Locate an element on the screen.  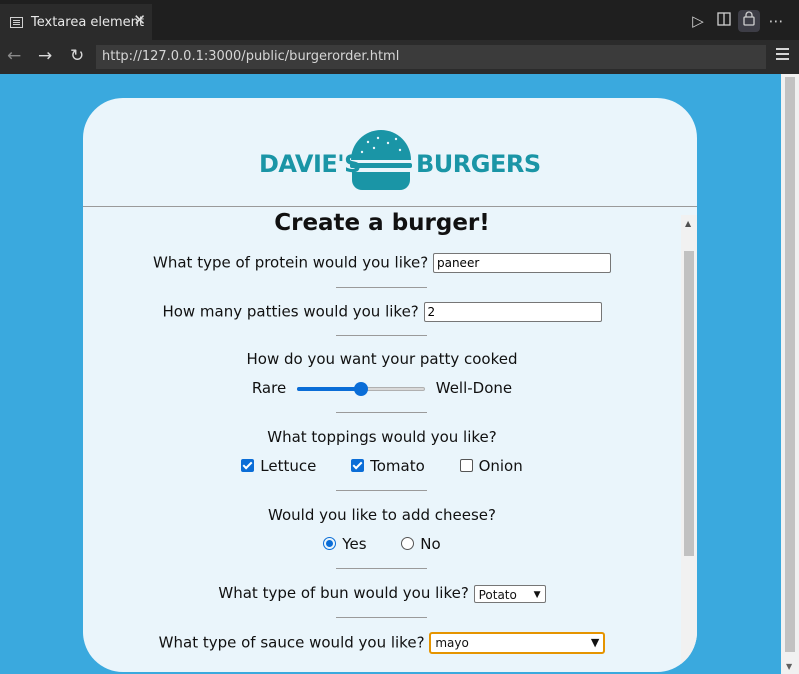
bun-label: What type of bun would you like? is located at coordinates (343, 593).